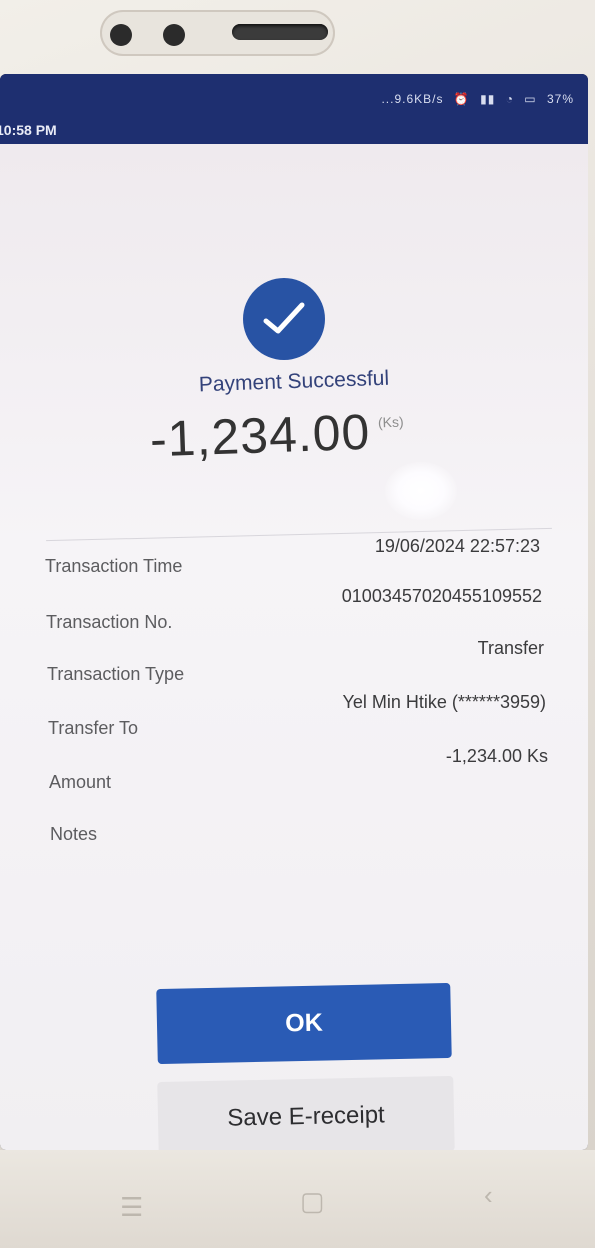 Image resolution: width=595 pixels, height=1248 pixels. What do you see at coordinates (109, 622) in the screenshot?
I see `detail-label-transaction-no: Transaction No.` at bounding box center [109, 622].